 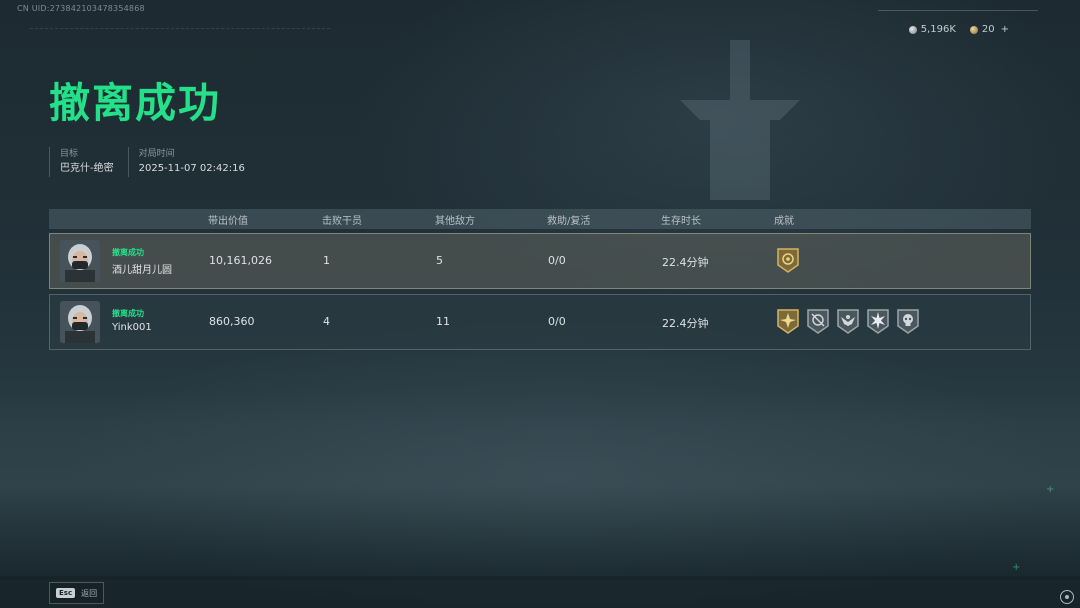 What do you see at coordinates (912, 29) in the screenshot?
I see `silver-coin-icon` at bounding box center [912, 29].